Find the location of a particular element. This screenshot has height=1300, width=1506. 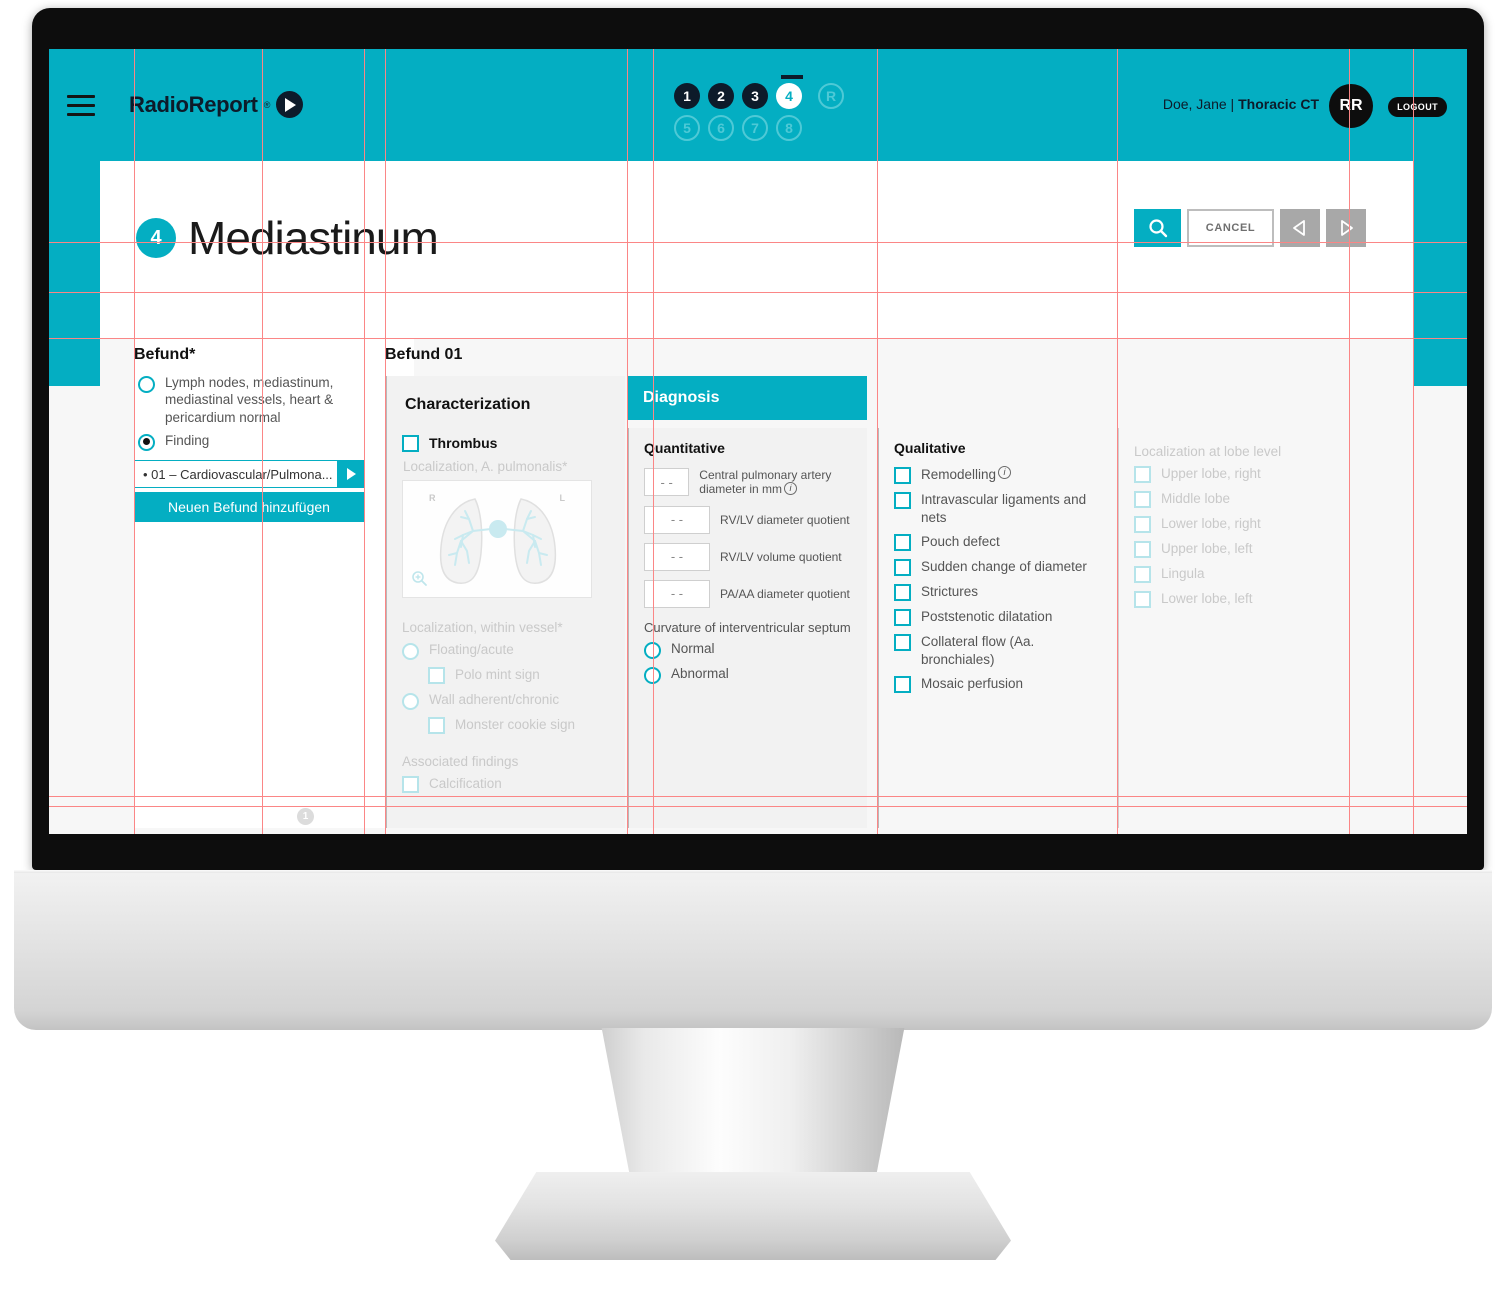

step-report: R is located at coordinates (831, 96).